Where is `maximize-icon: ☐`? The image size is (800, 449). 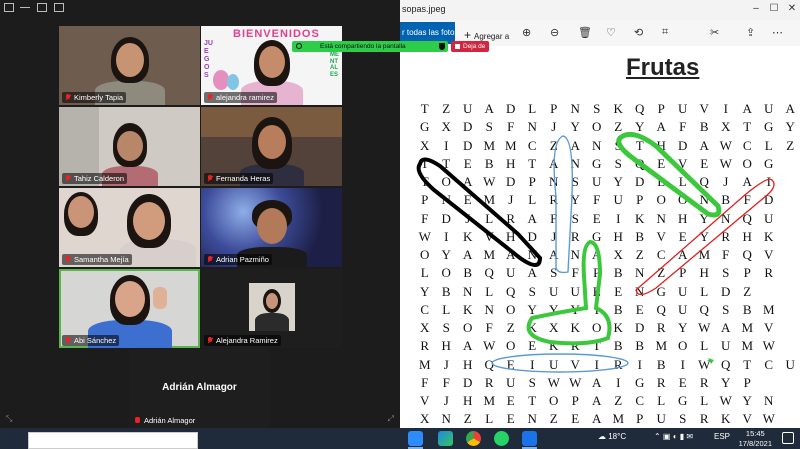
maximize-icon: ☐ is located at coordinates (774, 8).